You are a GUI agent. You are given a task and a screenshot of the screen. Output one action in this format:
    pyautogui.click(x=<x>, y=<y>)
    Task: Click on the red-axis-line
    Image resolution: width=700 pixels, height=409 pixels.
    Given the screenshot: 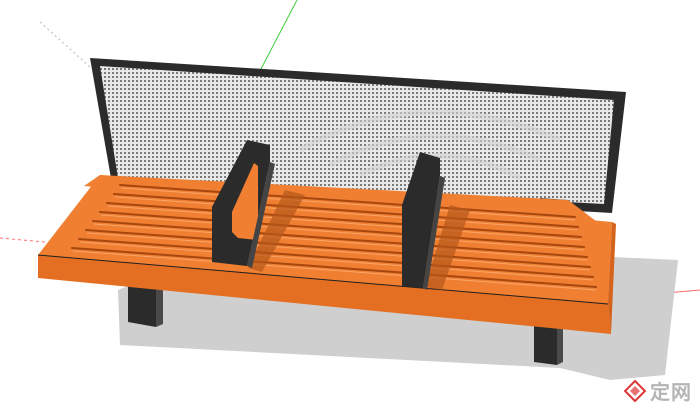 What is the action you would take?
    pyautogui.click(x=23, y=240)
    